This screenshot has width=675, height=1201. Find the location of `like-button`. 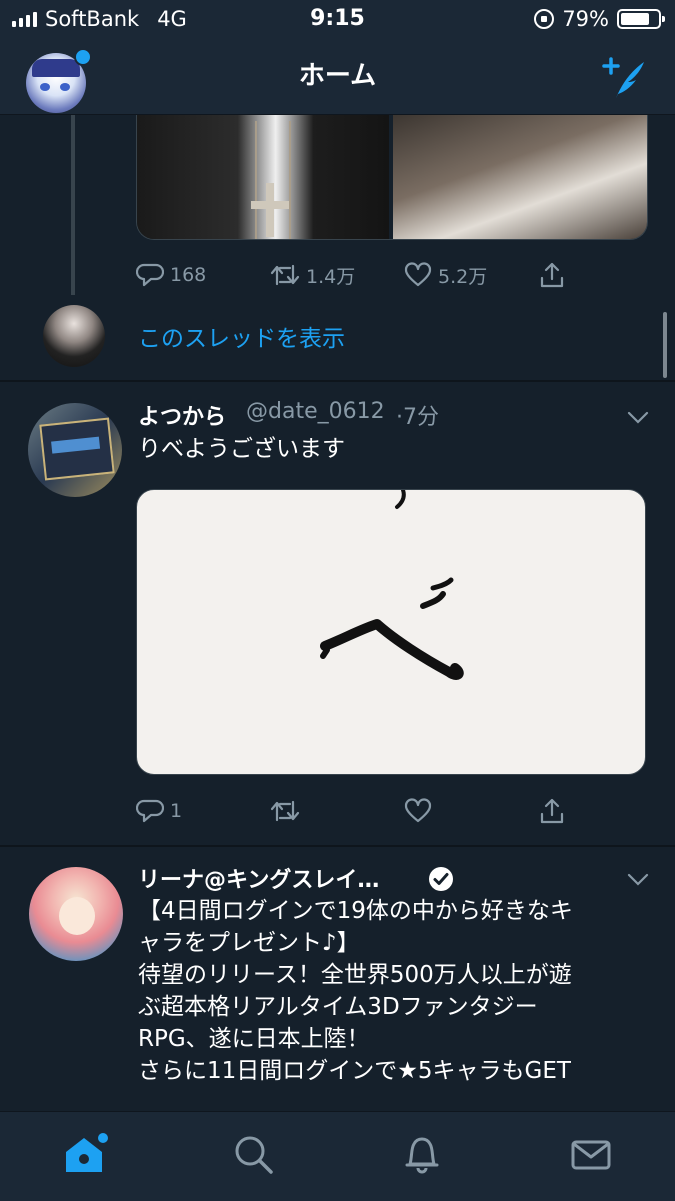

like-button is located at coordinates (471, 811).